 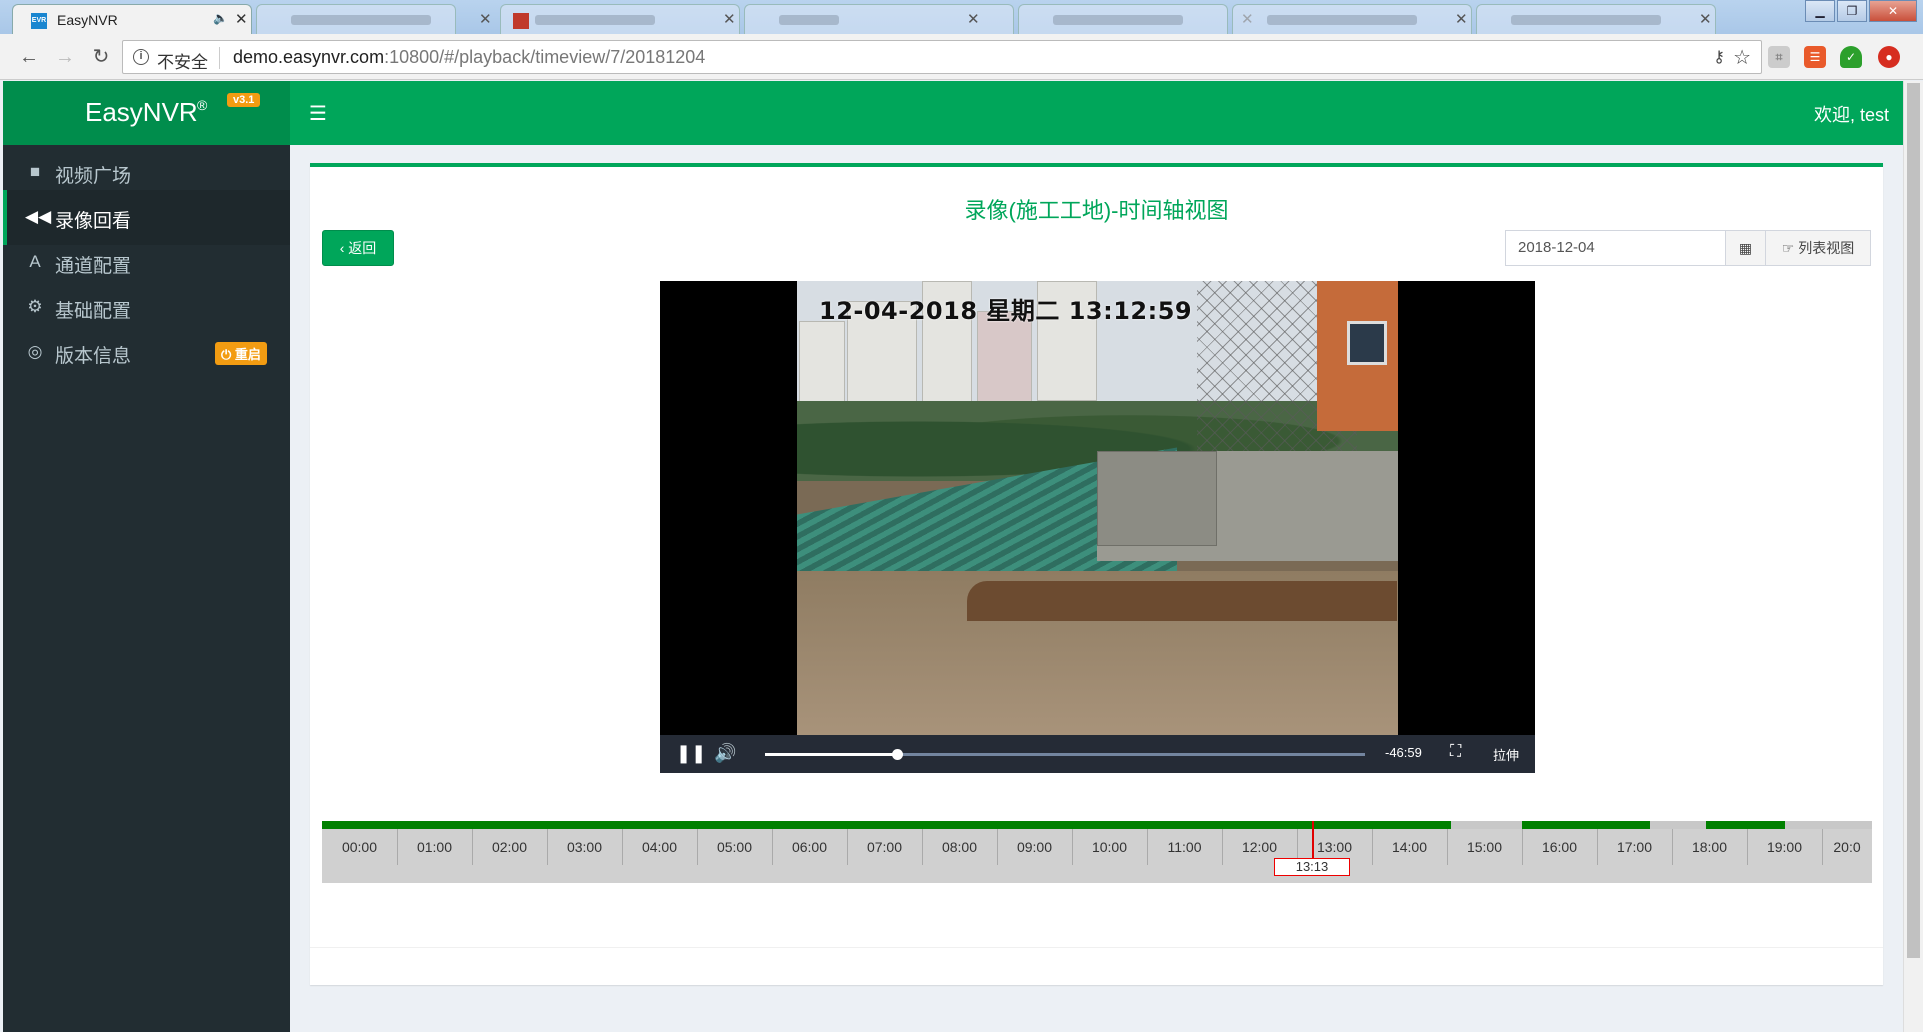 What do you see at coordinates (87, 20) in the screenshot?
I see `tab-title: EasyNVR` at bounding box center [87, 20].